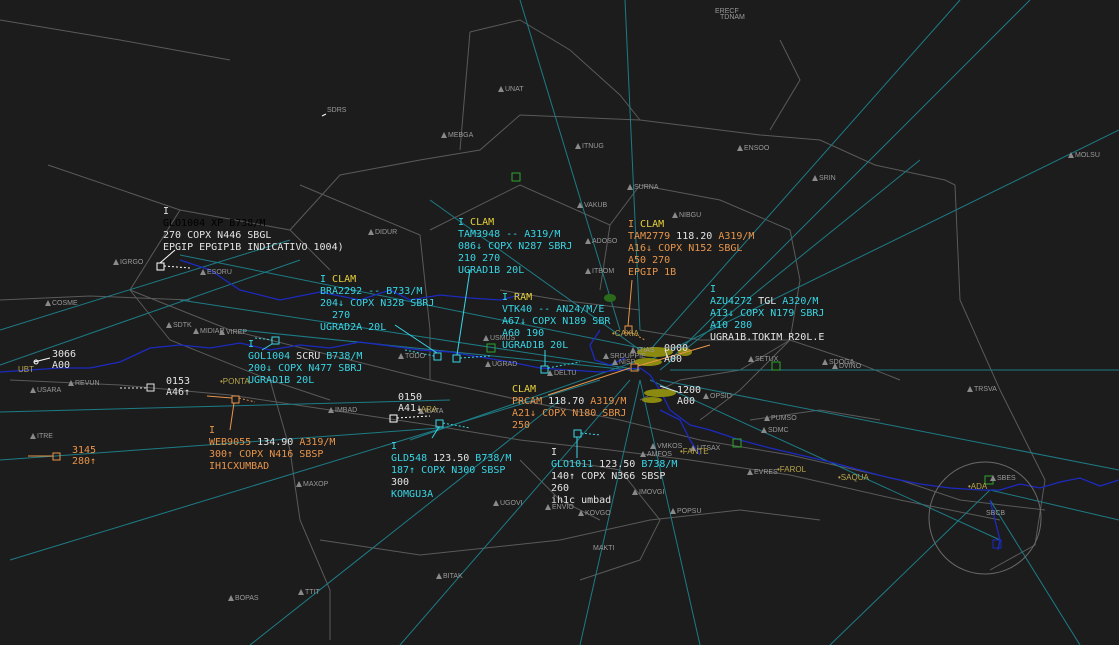  I want to click on datatag-line: A21↓ COPX N180 SBRJ, so click(569, 413).